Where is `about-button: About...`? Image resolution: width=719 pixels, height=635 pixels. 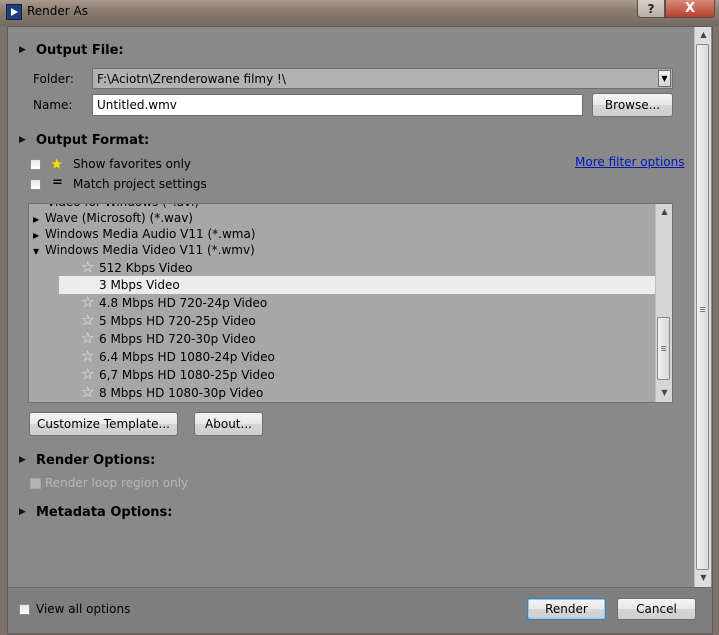
about-button: About... is located at coordinates (228, 424).